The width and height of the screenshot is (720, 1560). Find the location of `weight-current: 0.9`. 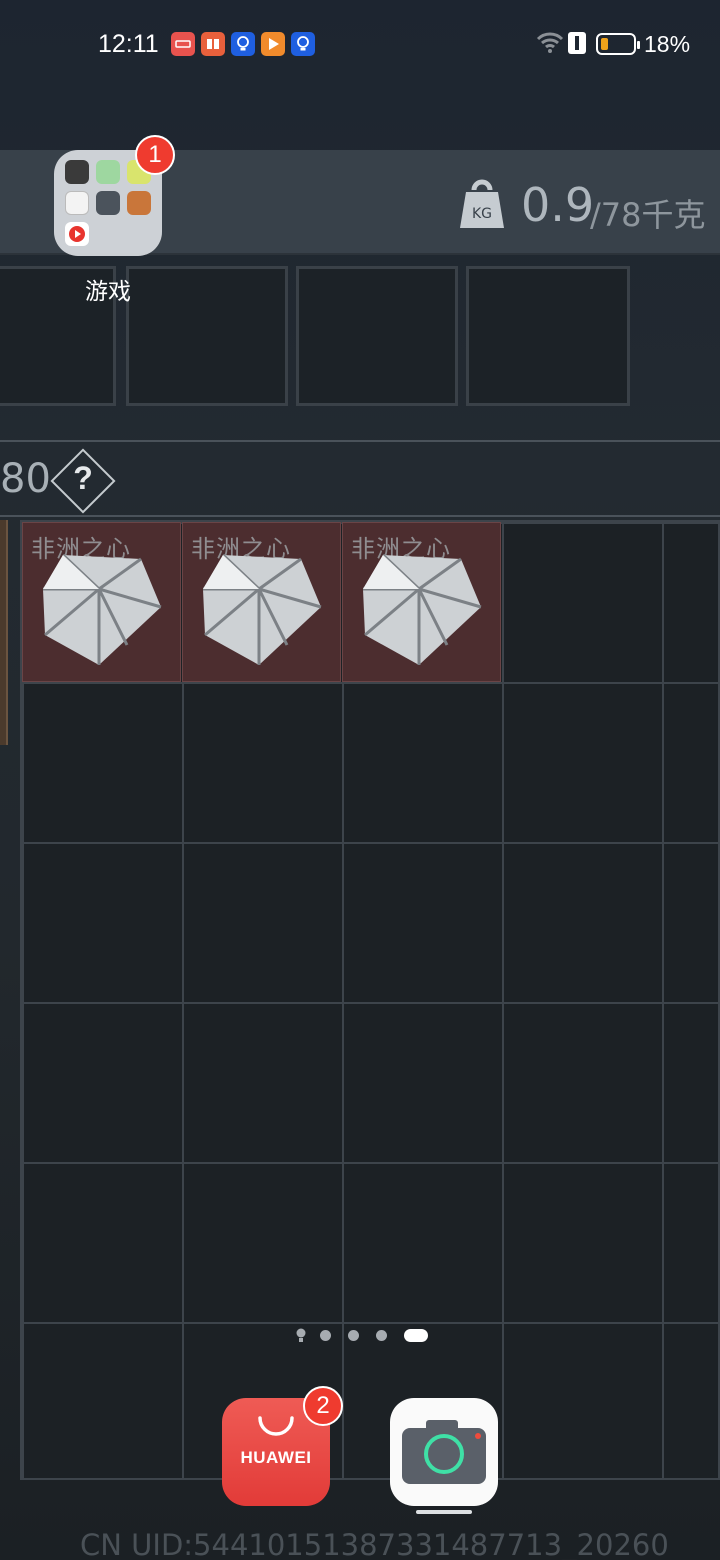

weight-current: 0.9 is located at coordinates (558, 205).